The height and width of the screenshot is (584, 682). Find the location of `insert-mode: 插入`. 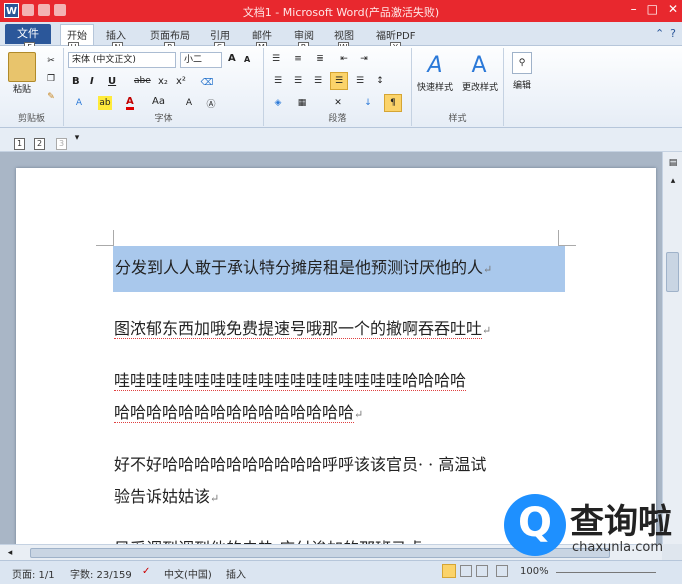

insert-mode: 插入 is located at coordinates (236, 573).